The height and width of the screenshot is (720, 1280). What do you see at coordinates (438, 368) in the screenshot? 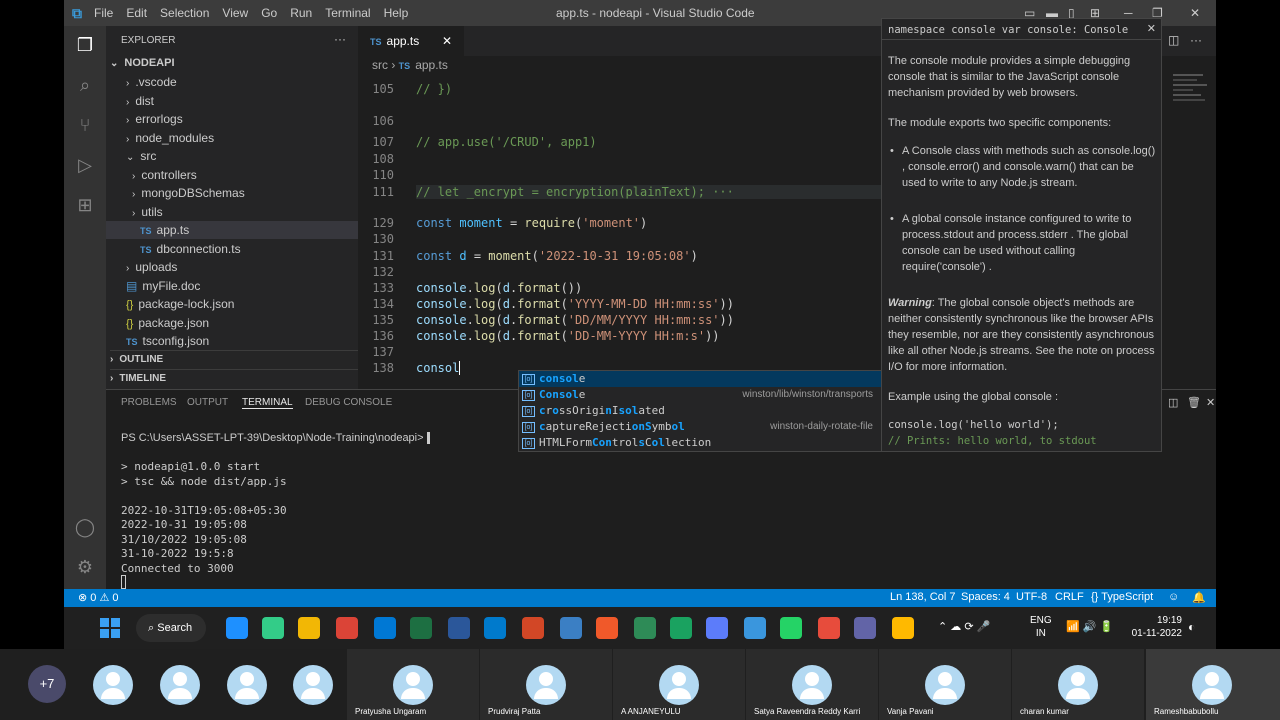
I see `code-line: consol` at bounding box center [438, 368].